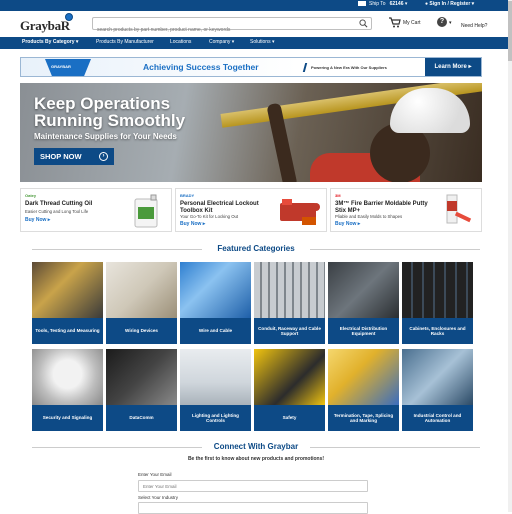  What do you see at coordinates (396, 4) in the screenshot?
I see `ship-zip: 62146` at bounding box center [396, 4].